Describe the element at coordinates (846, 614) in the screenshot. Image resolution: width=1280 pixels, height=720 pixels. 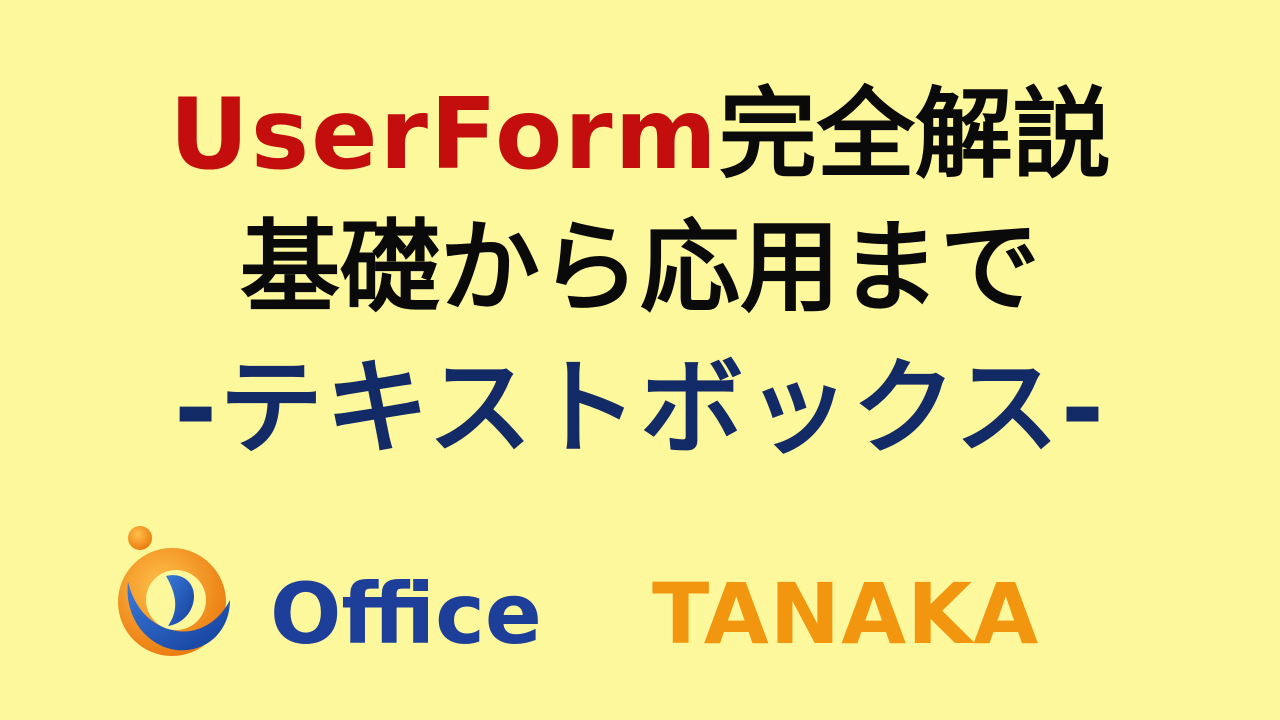
I see `brand-tanaka-text: TANAKA` at that location.